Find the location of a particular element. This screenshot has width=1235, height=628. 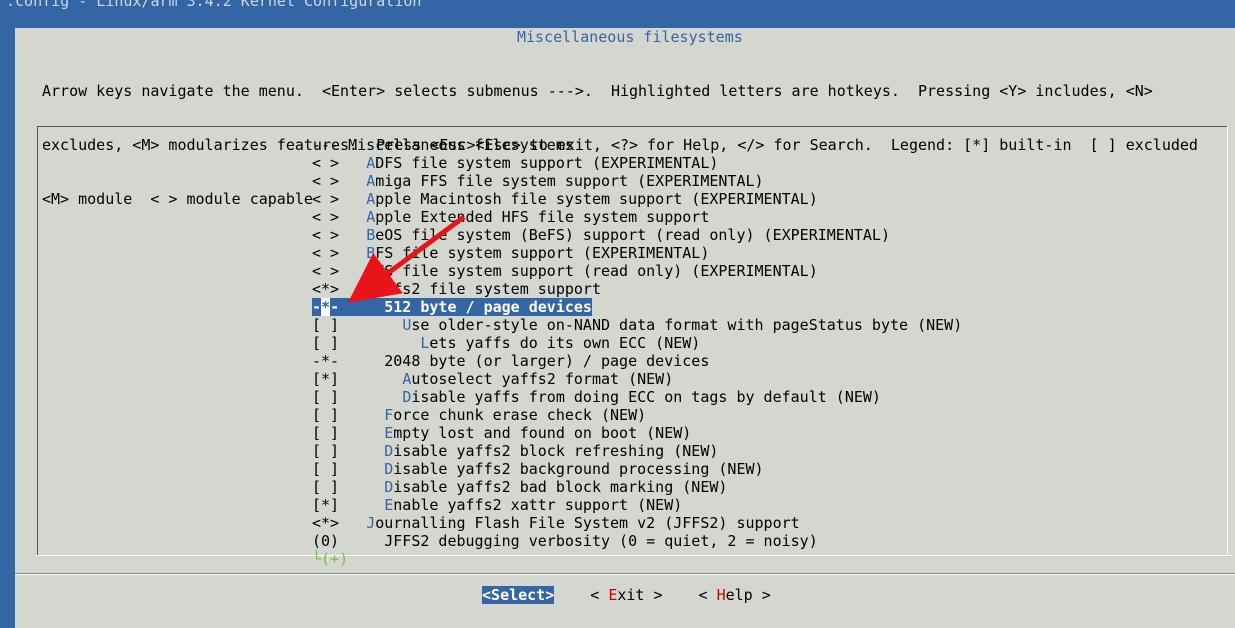

more-items-indicator: └(+) is located at coordinates (330, 559).